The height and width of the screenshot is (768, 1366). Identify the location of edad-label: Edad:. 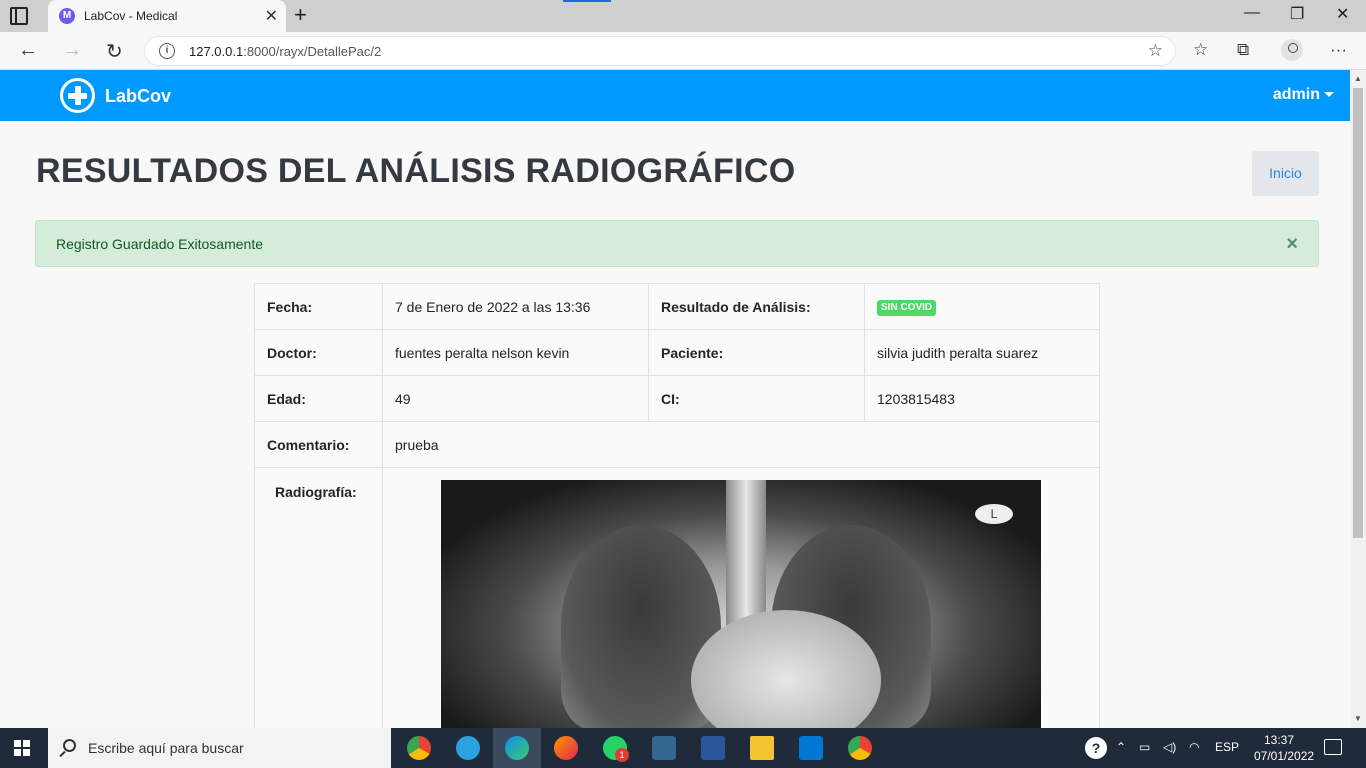
(318, 398).